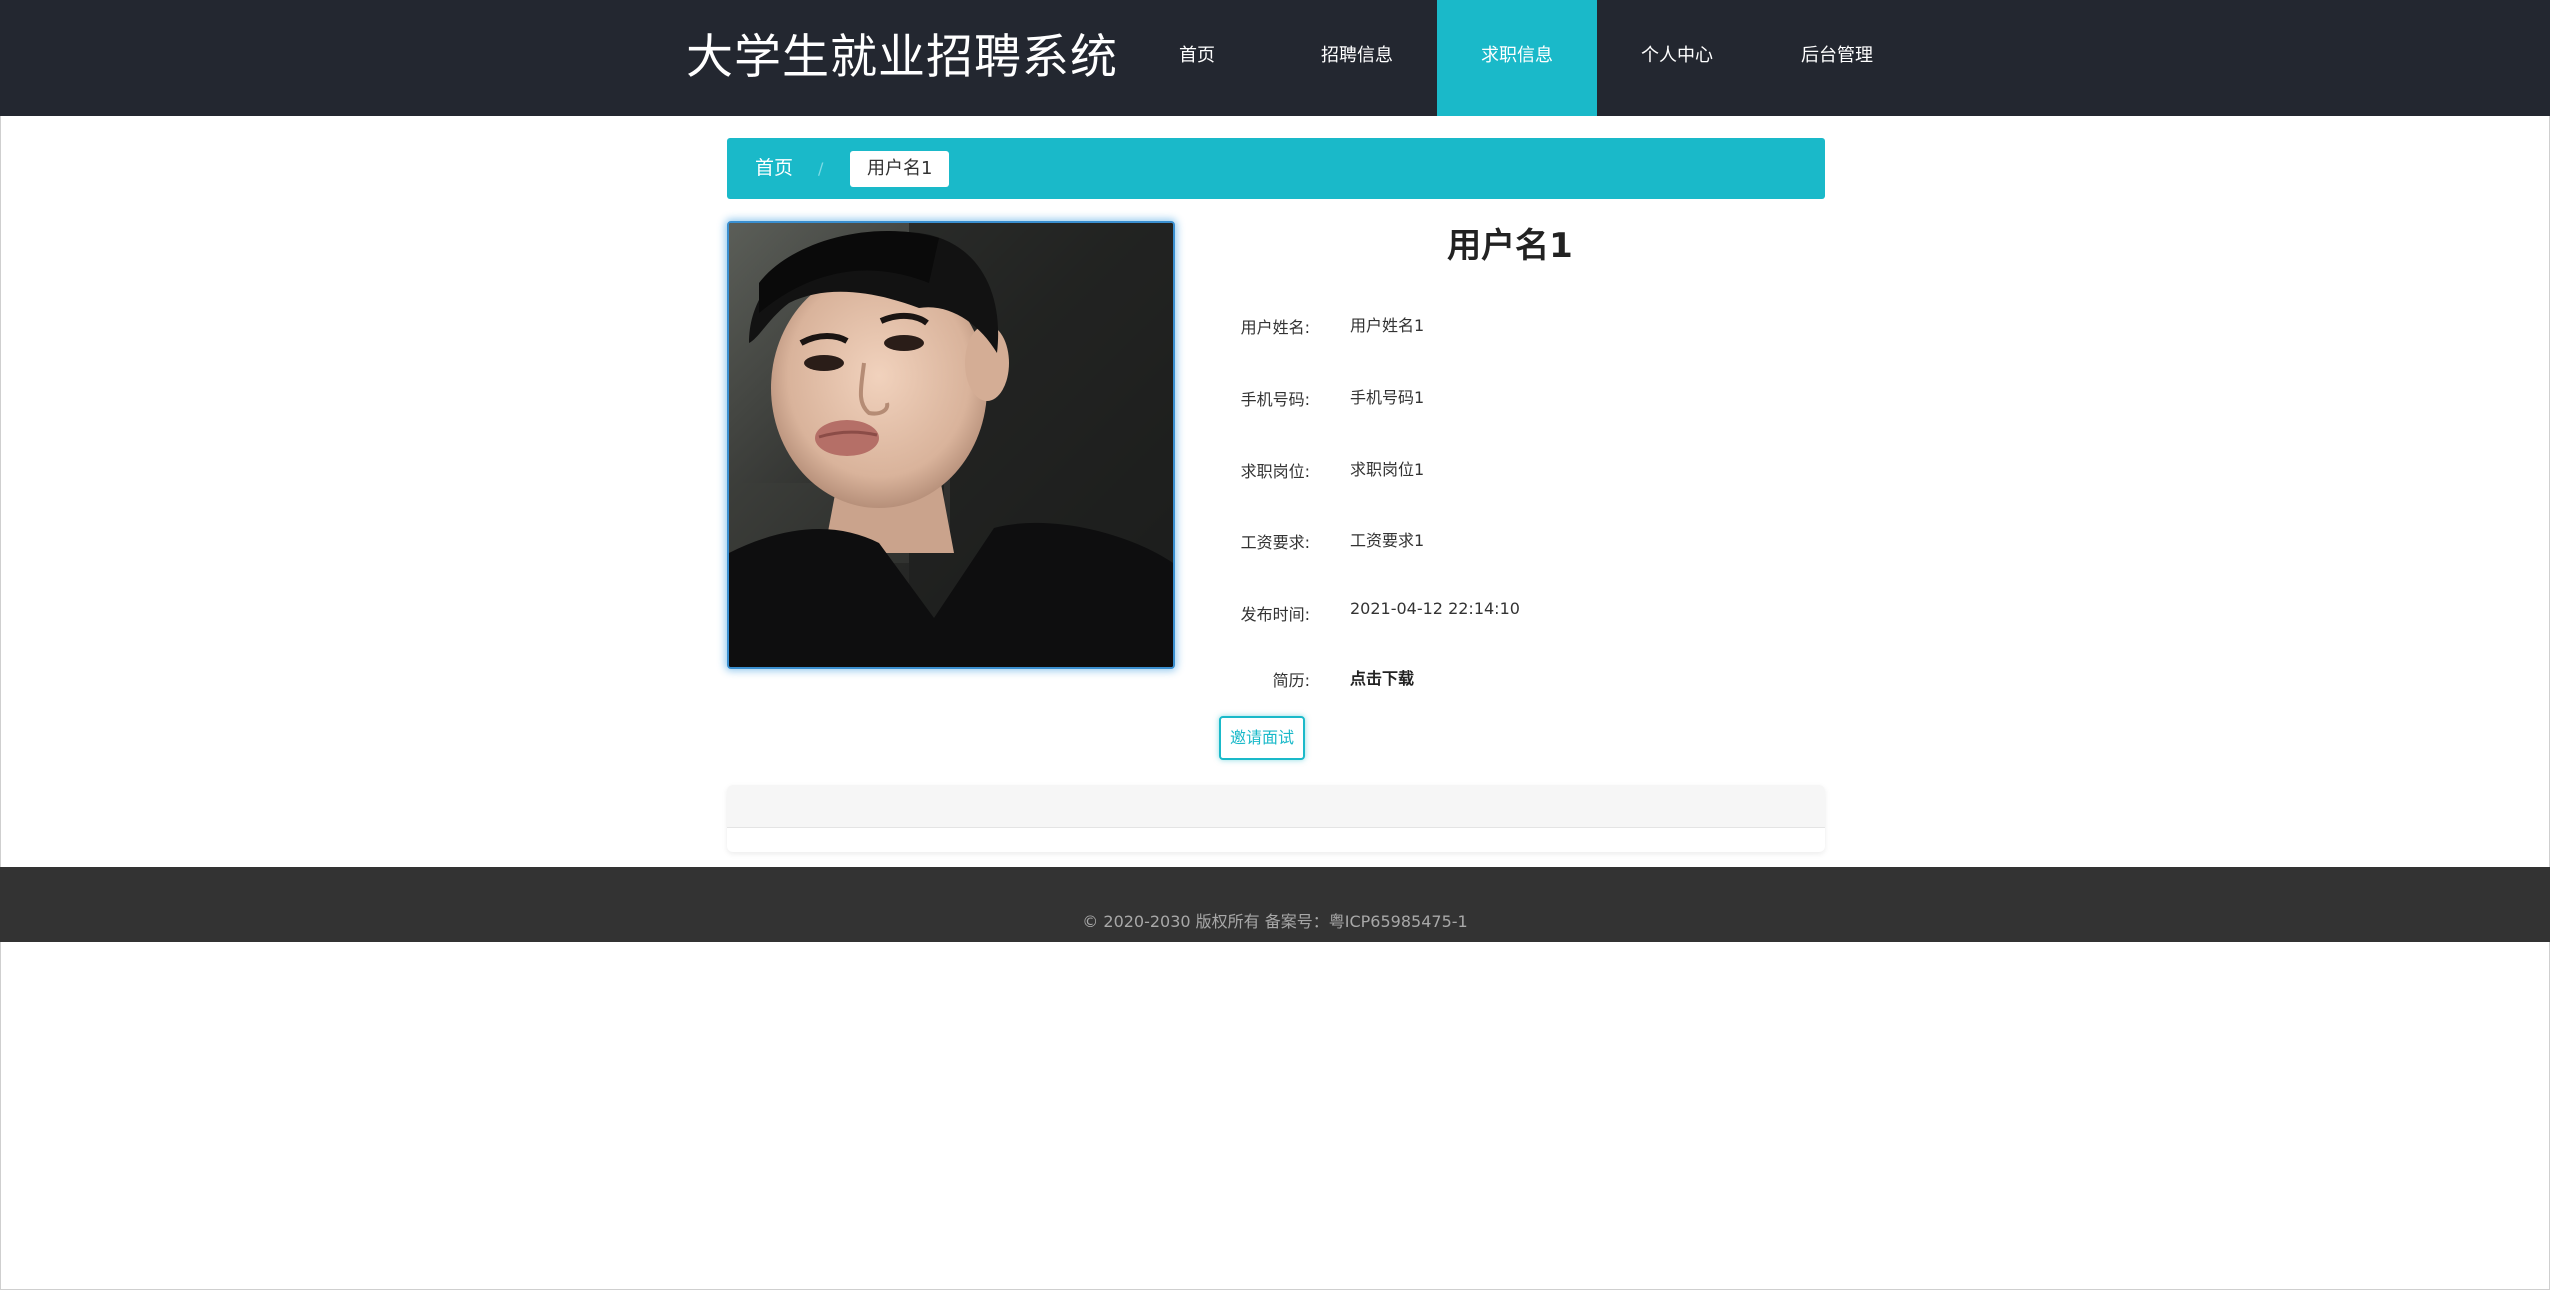 Image resolution: width=2550 pixels, height=1290 pixels. I want to click on user-portrait-photo-icon, so click(951, 445).